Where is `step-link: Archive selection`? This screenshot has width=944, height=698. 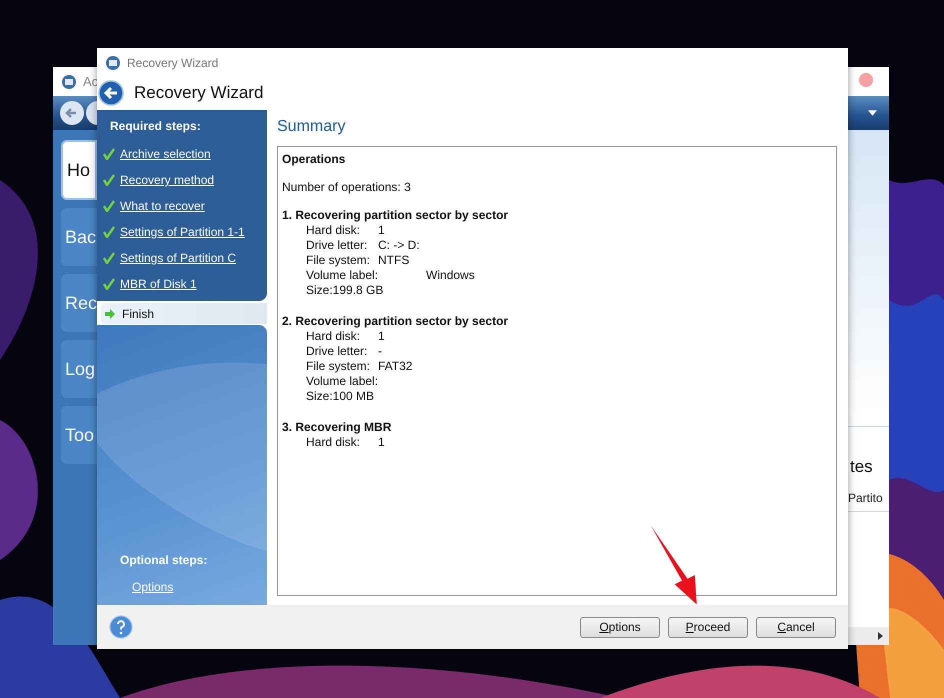 step-link: Archive selection is located at coordinates (165, 154).